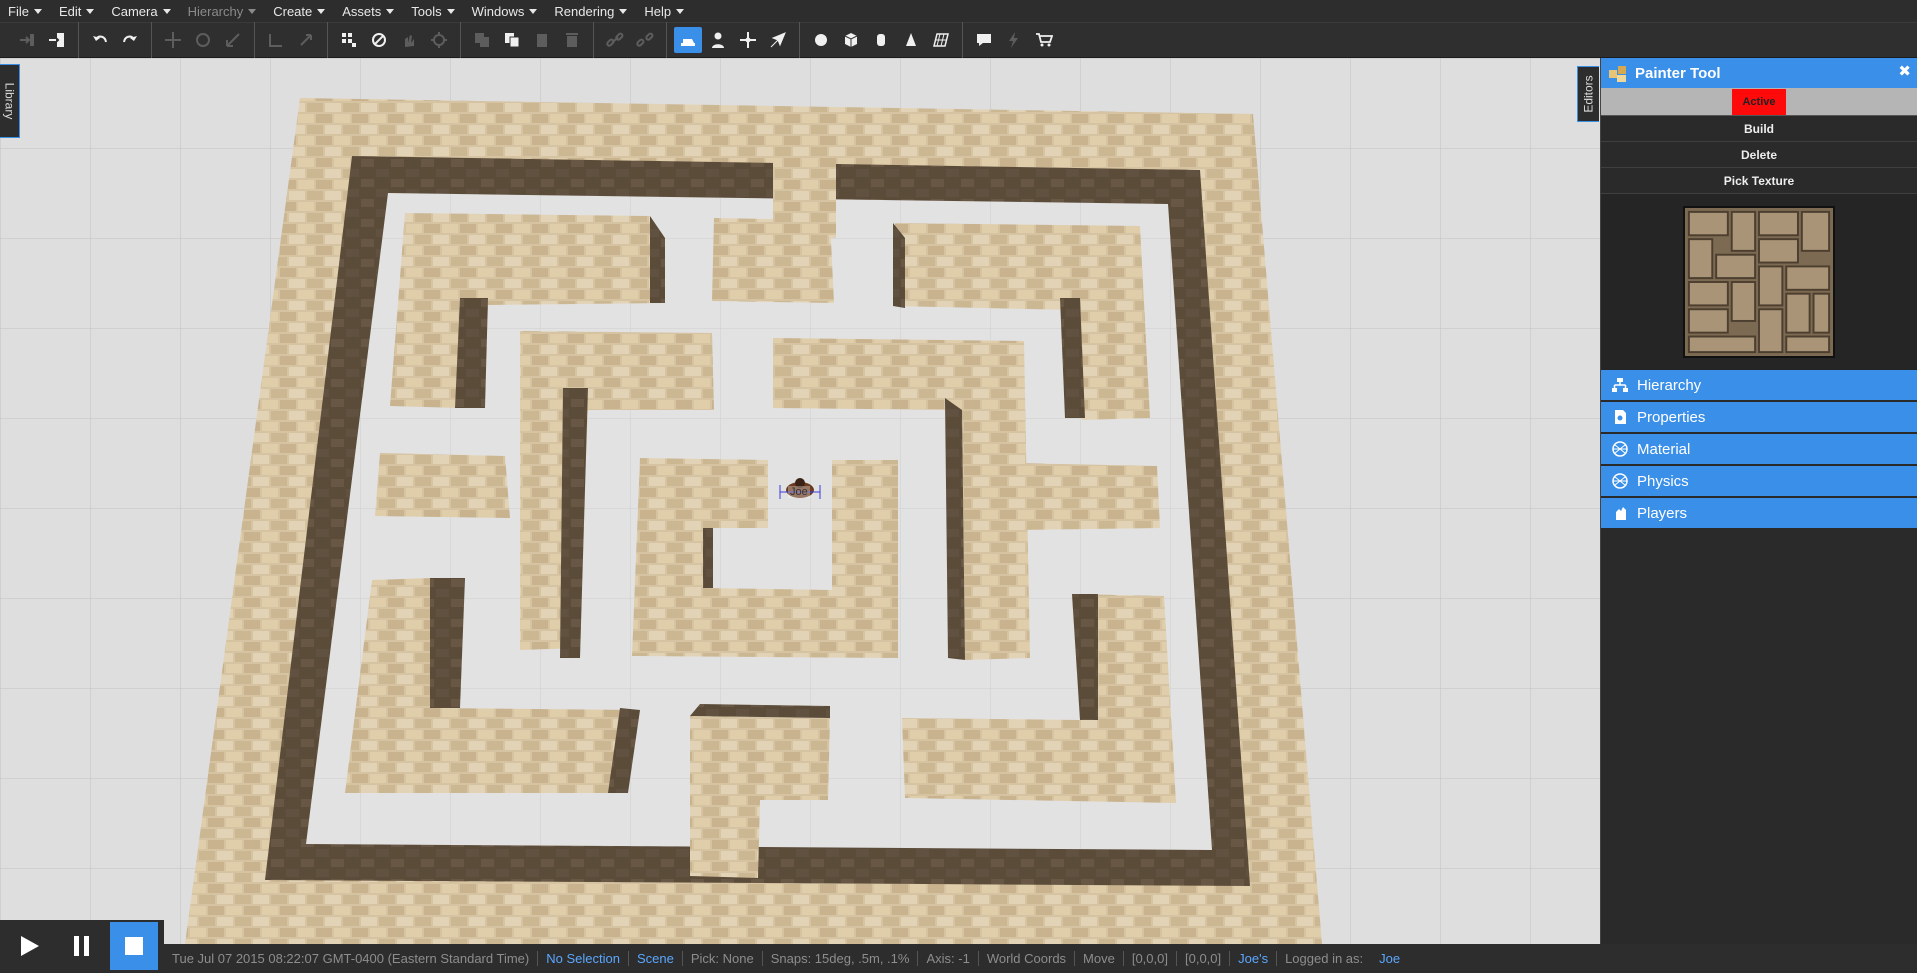 Image resolution: width=1917 pixels, height=973 pixels. Describe the element at coordinates (1759, 101) in the screenshot. I see `active-toggle-button: Active` at that location.